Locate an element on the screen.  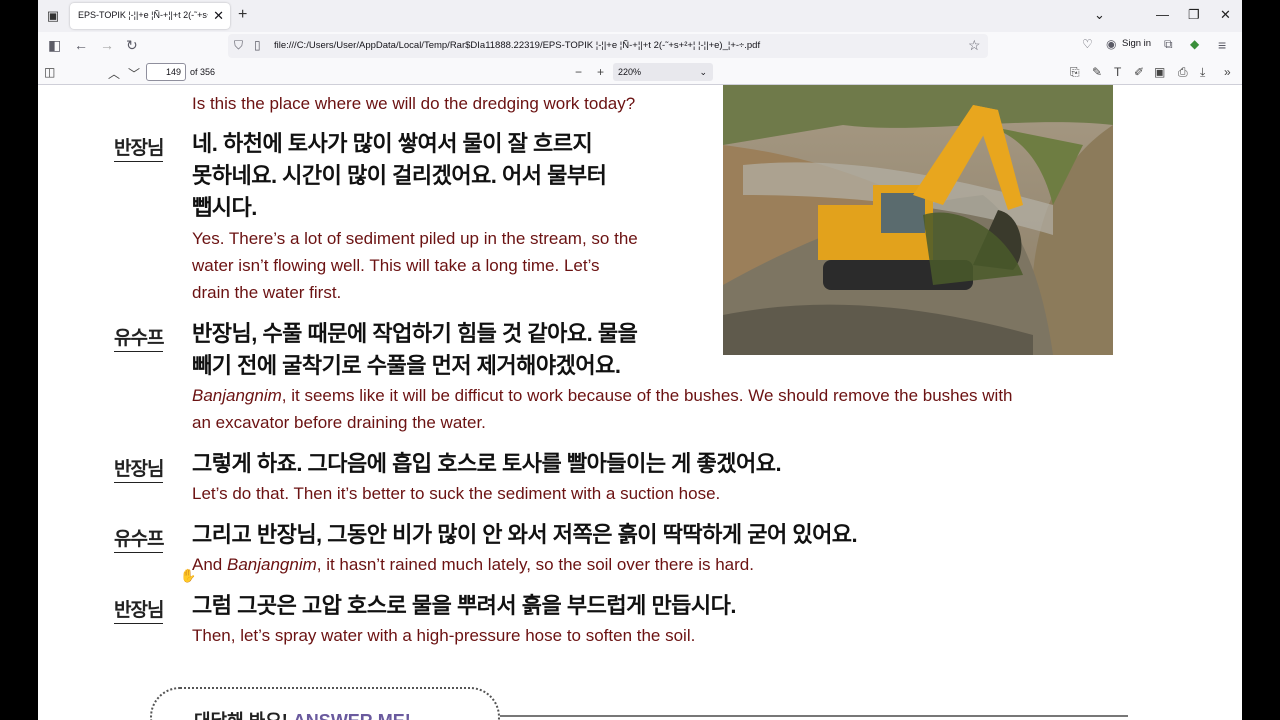
answer-title-ko: 대답해 봐요! is located at coordinates (241, 715).